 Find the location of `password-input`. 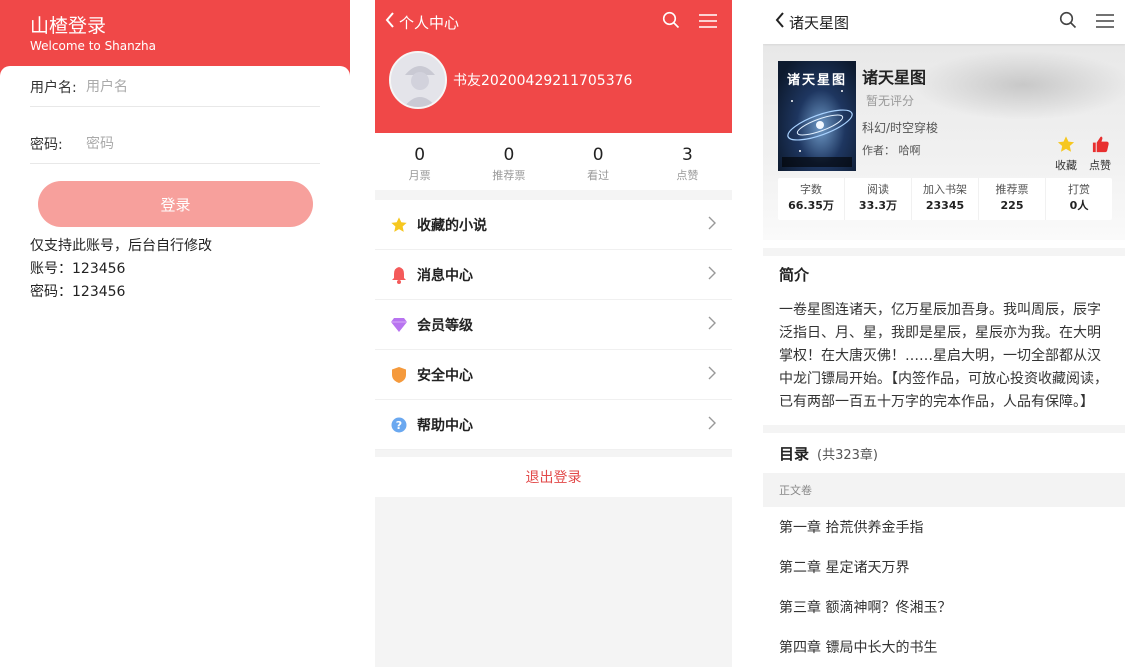

password-input is located at coordinates (186, 143).